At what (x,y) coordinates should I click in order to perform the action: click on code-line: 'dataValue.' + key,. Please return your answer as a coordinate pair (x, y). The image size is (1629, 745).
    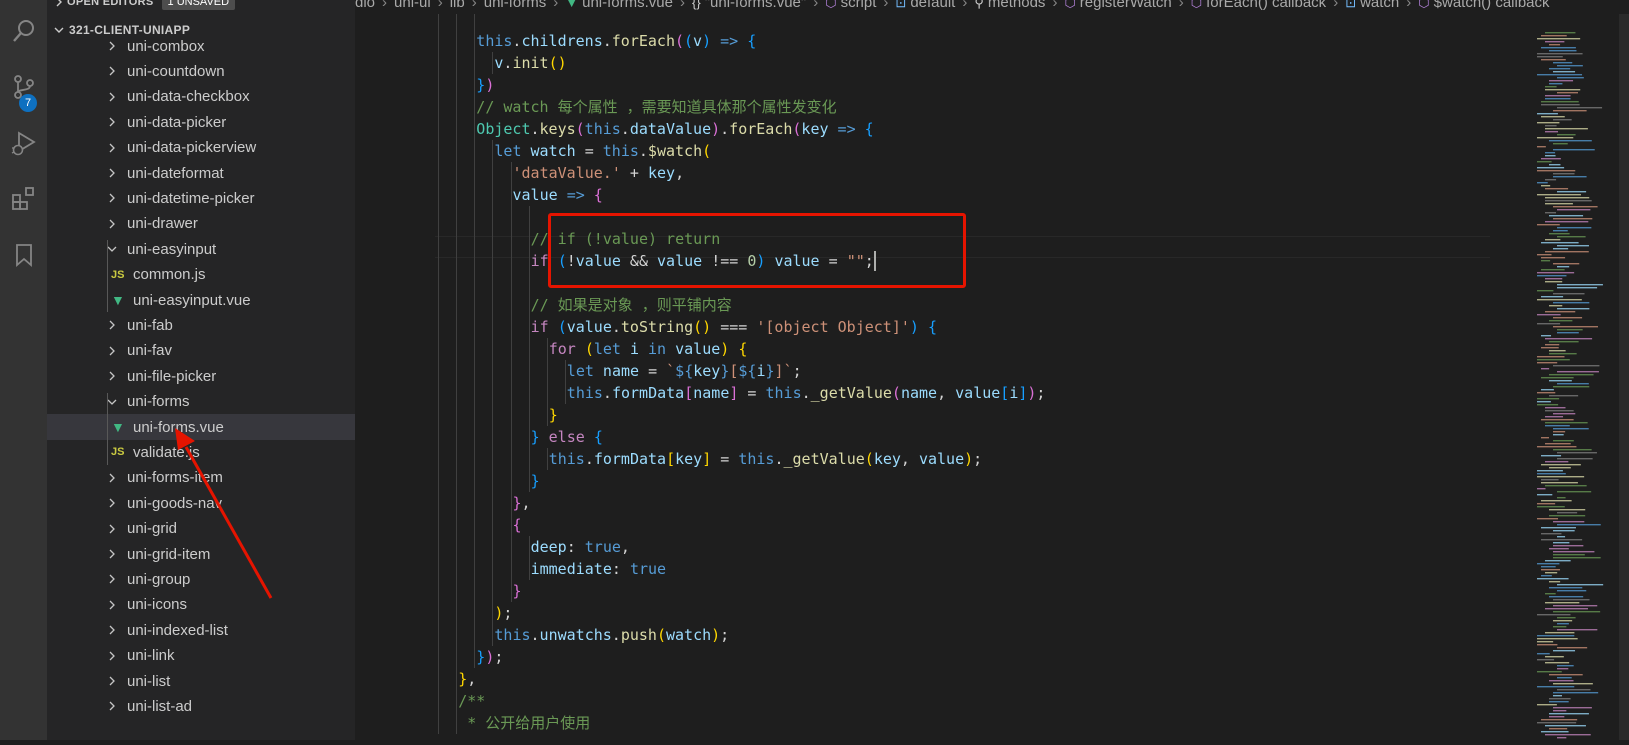
    Looking at the image, I should click on (599, 173).